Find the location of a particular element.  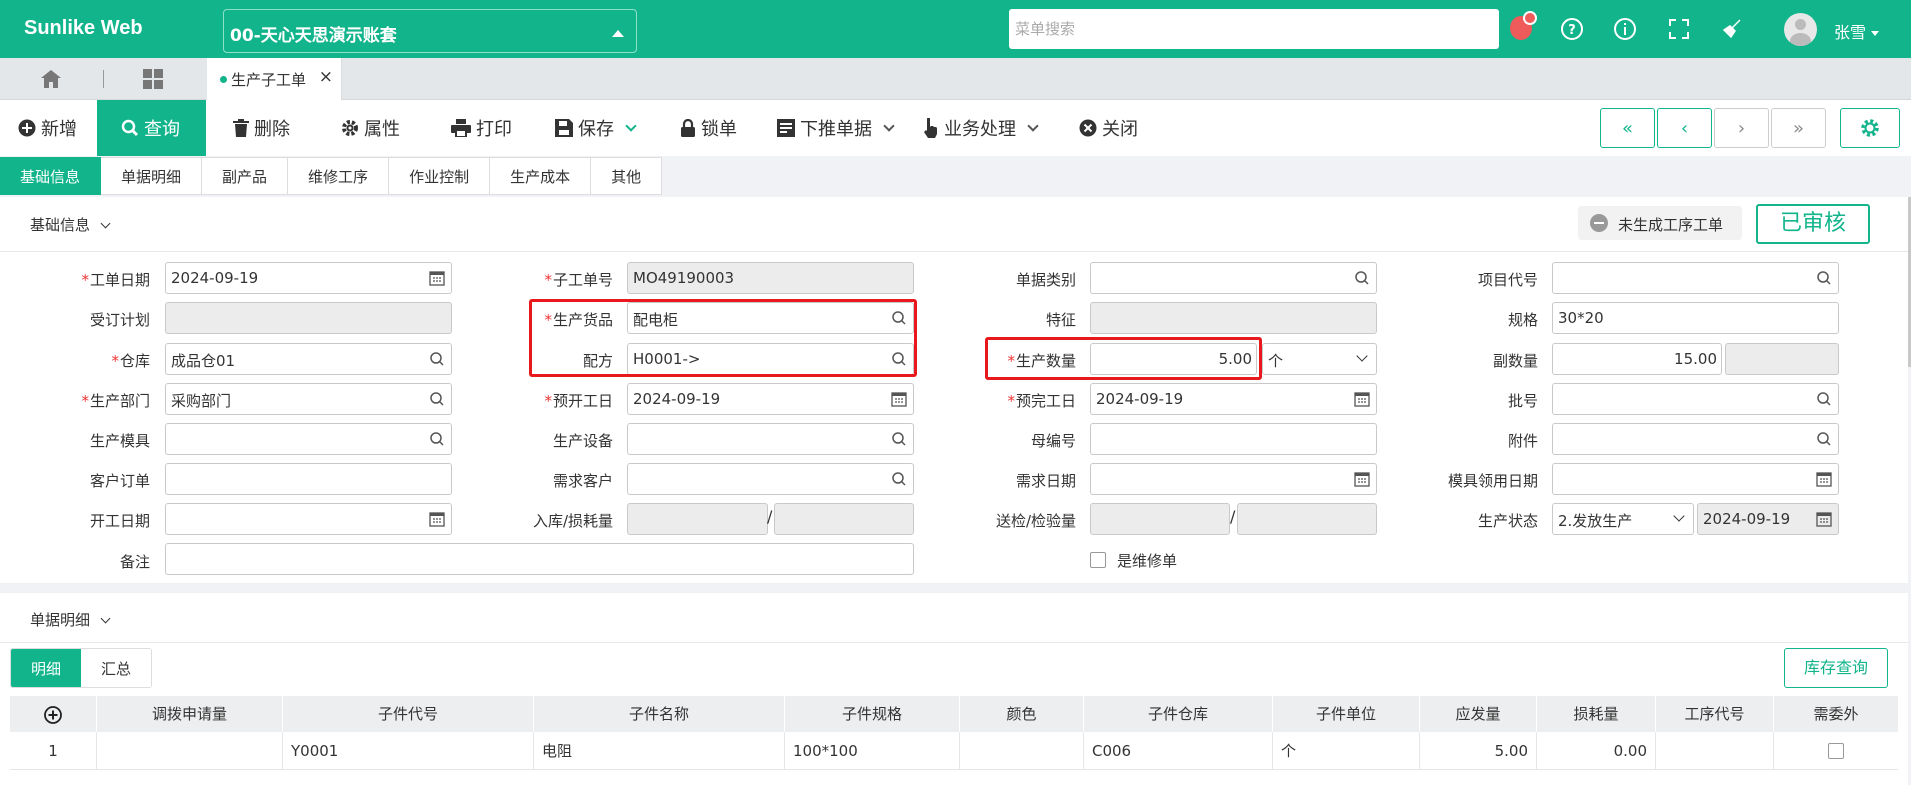

project-code-field is located at coordinates (1695, 278).